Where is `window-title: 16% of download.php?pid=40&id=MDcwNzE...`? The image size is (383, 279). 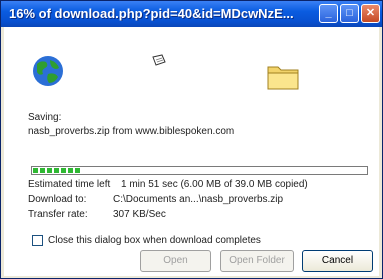
window-title: 16% of download.php?pid=40&id=MDcwNzE... is located at coordinates (151, 13).